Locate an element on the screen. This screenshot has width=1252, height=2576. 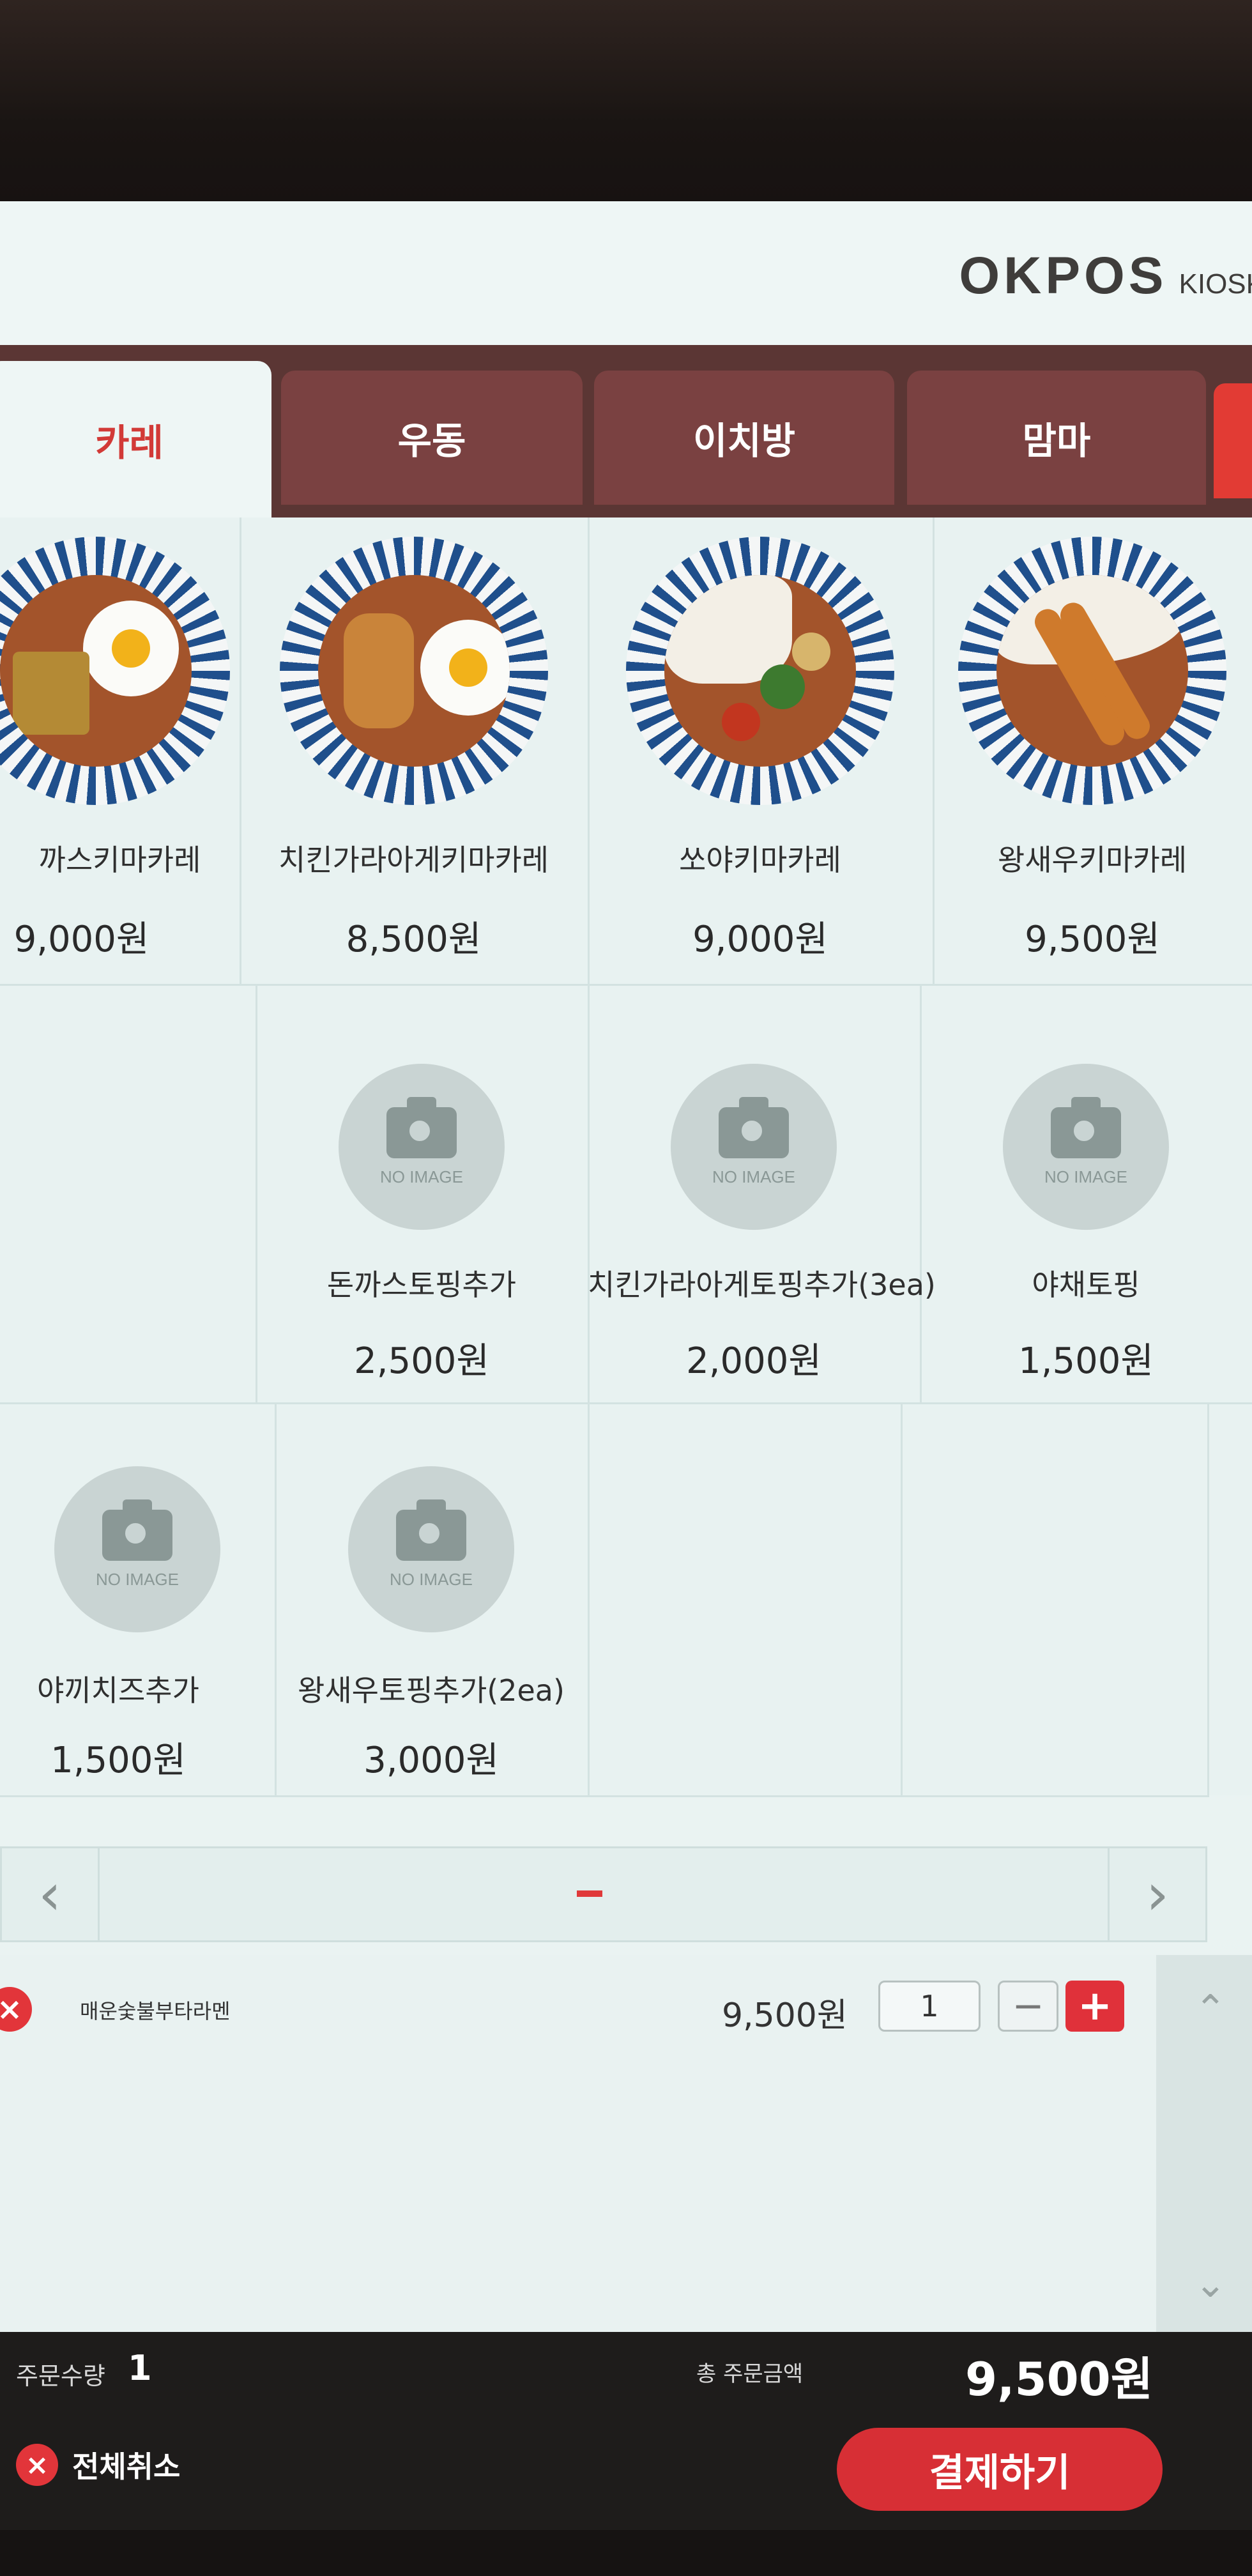
shrimp-keema-curry-image is located at coordinates (1092, 671).